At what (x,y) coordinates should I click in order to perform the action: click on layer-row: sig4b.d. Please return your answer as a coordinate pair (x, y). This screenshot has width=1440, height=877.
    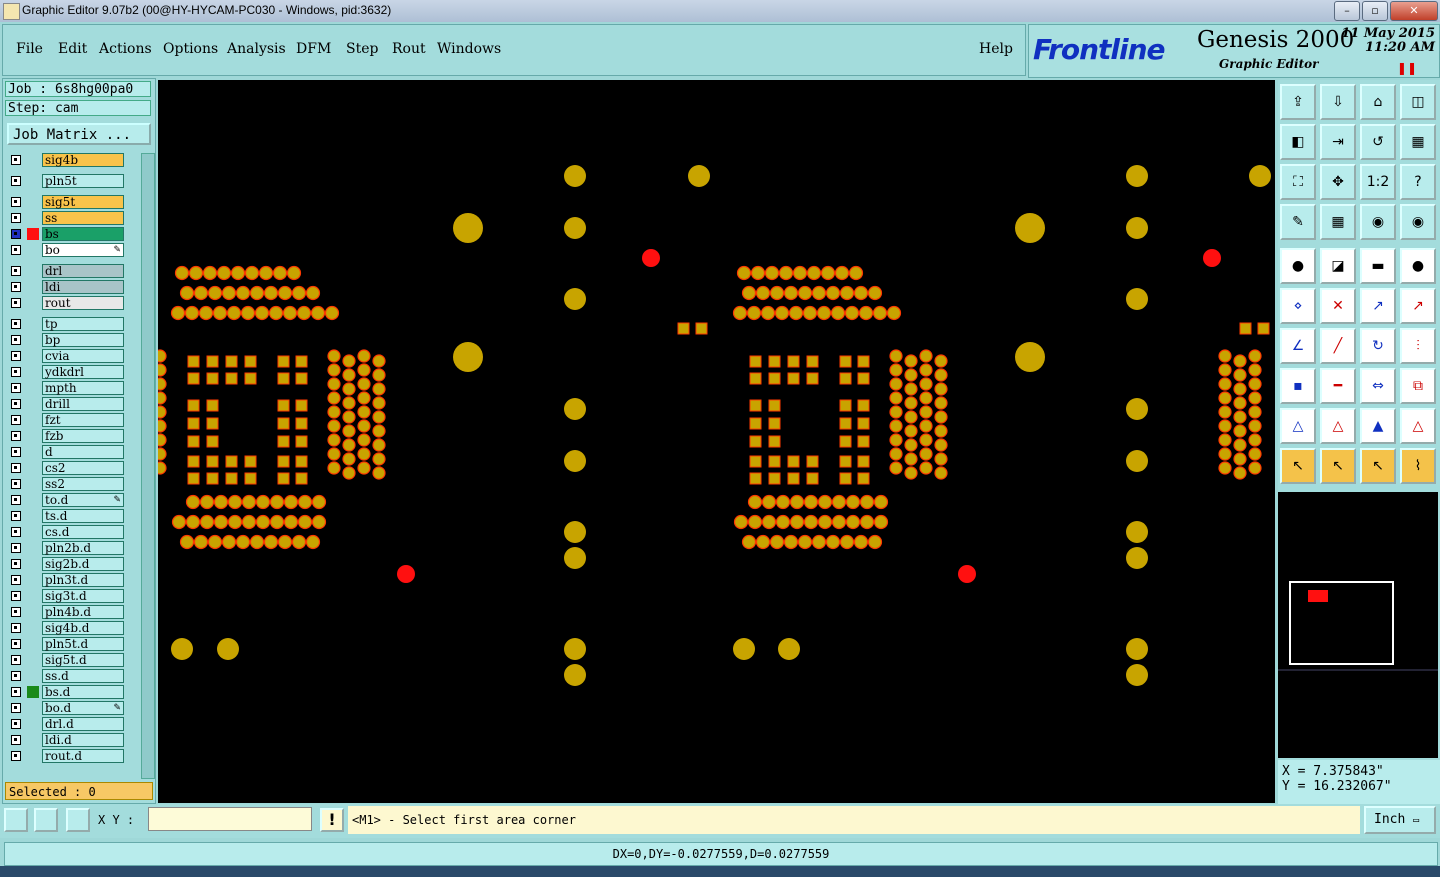
    Looking at the image, I should click on (67, 628).